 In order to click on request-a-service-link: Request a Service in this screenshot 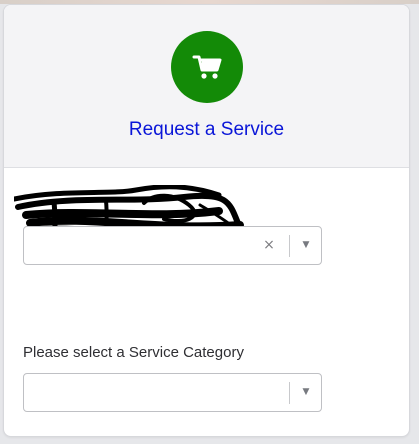, I will do `click(206, 130)`.